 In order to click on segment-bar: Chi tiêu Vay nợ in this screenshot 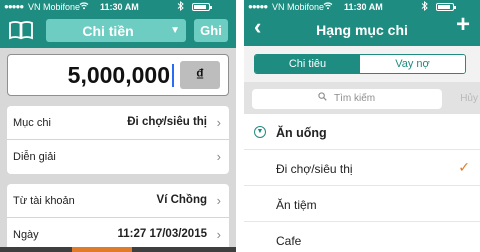, I will do `click(362, 64)`.